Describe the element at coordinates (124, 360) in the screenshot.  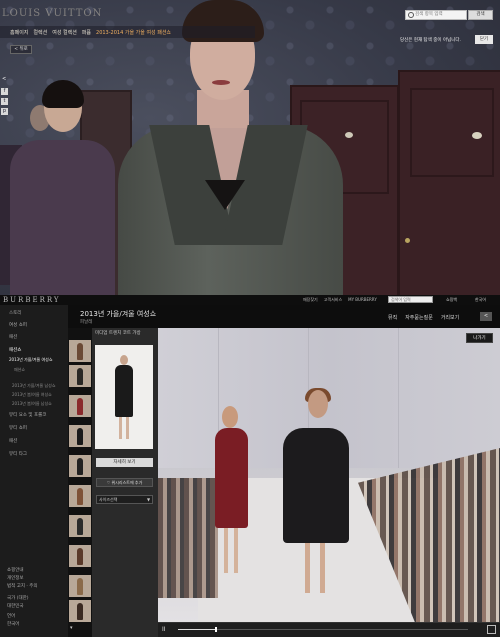
I see `product-model-head` at that location.